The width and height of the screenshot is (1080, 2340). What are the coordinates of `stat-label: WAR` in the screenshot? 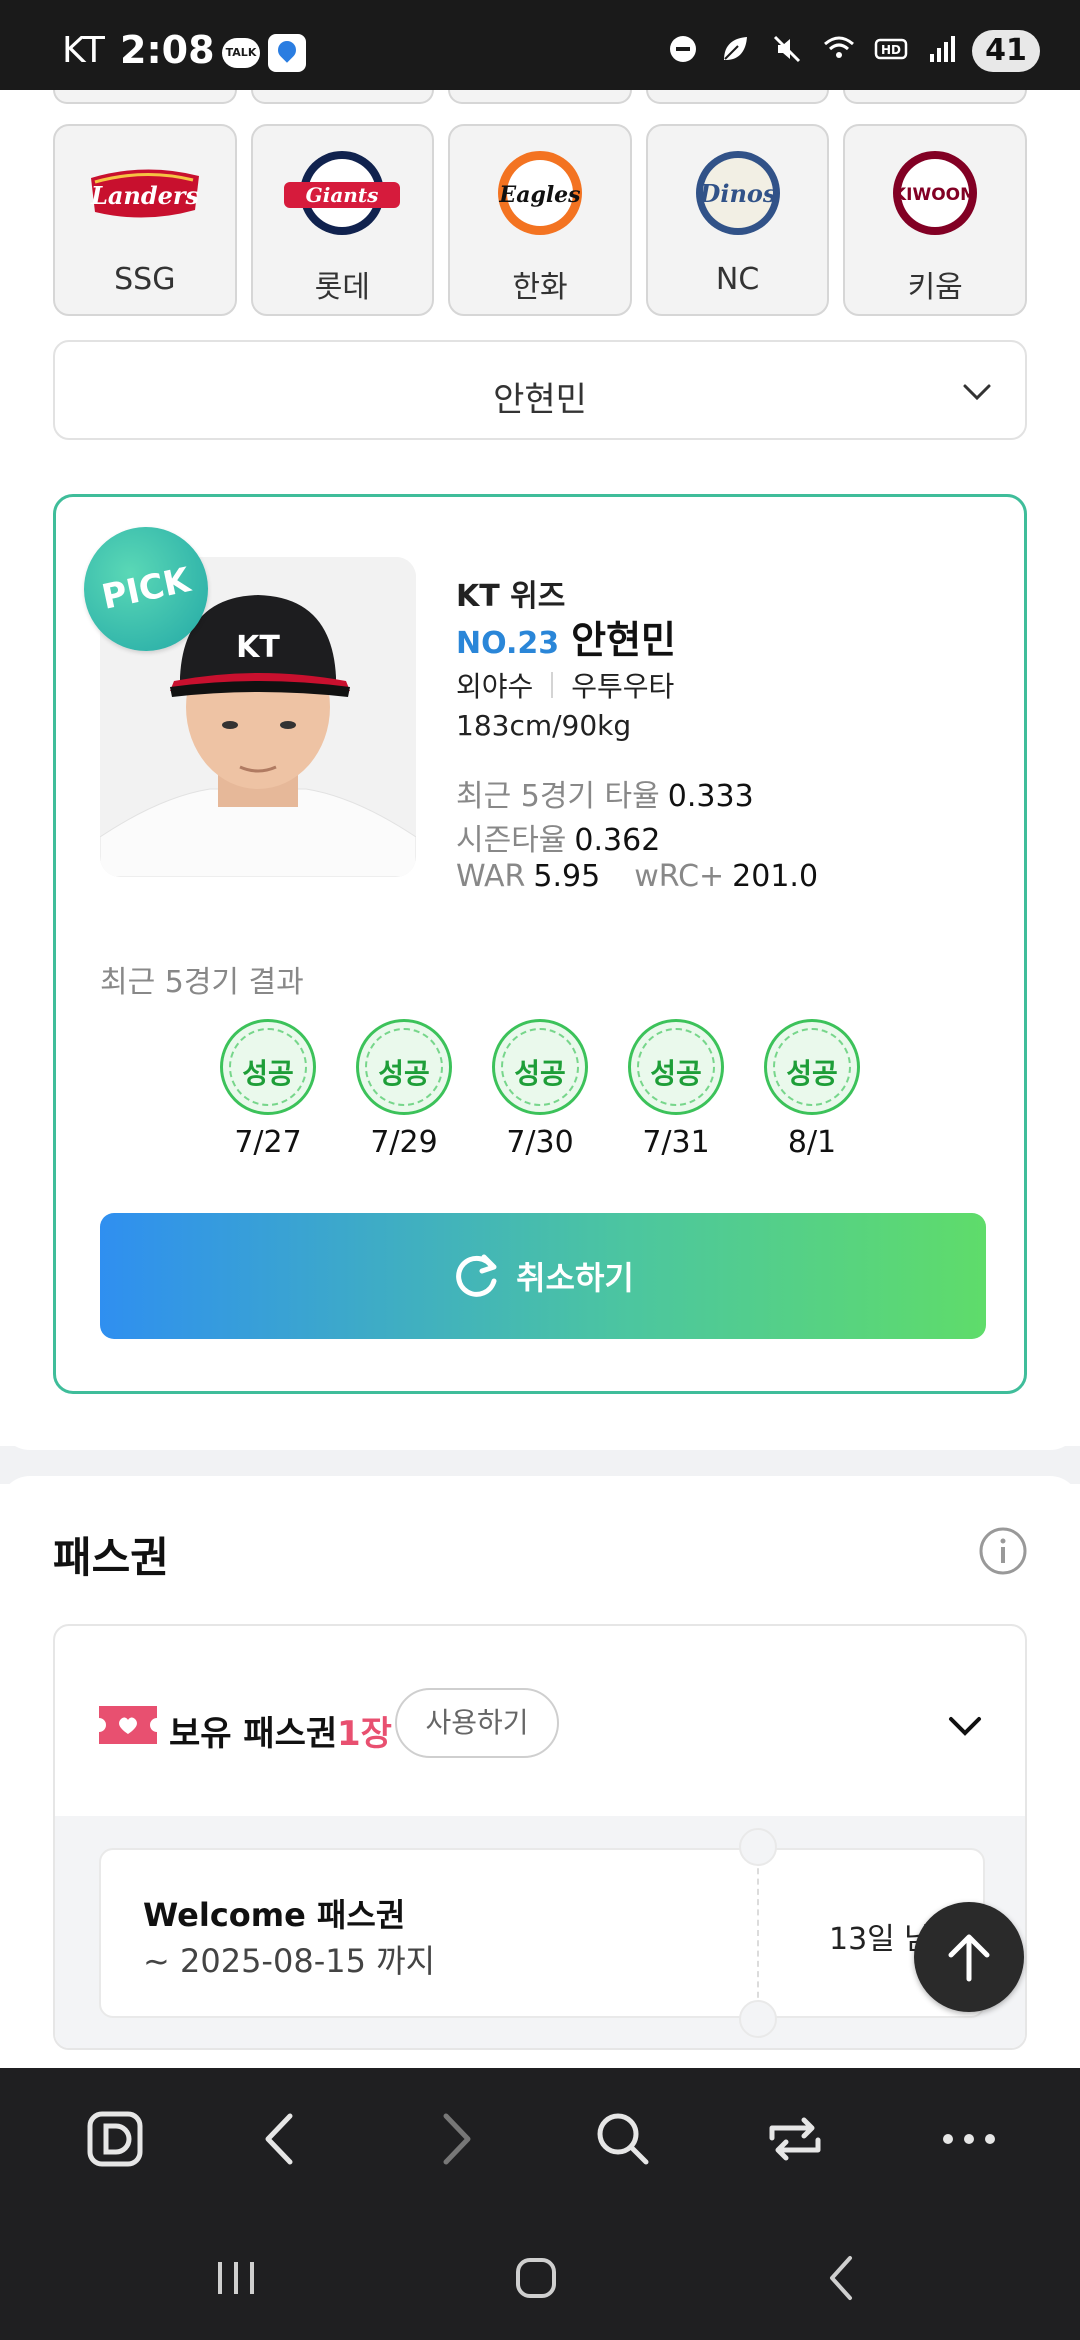 It's located at (491, 876).